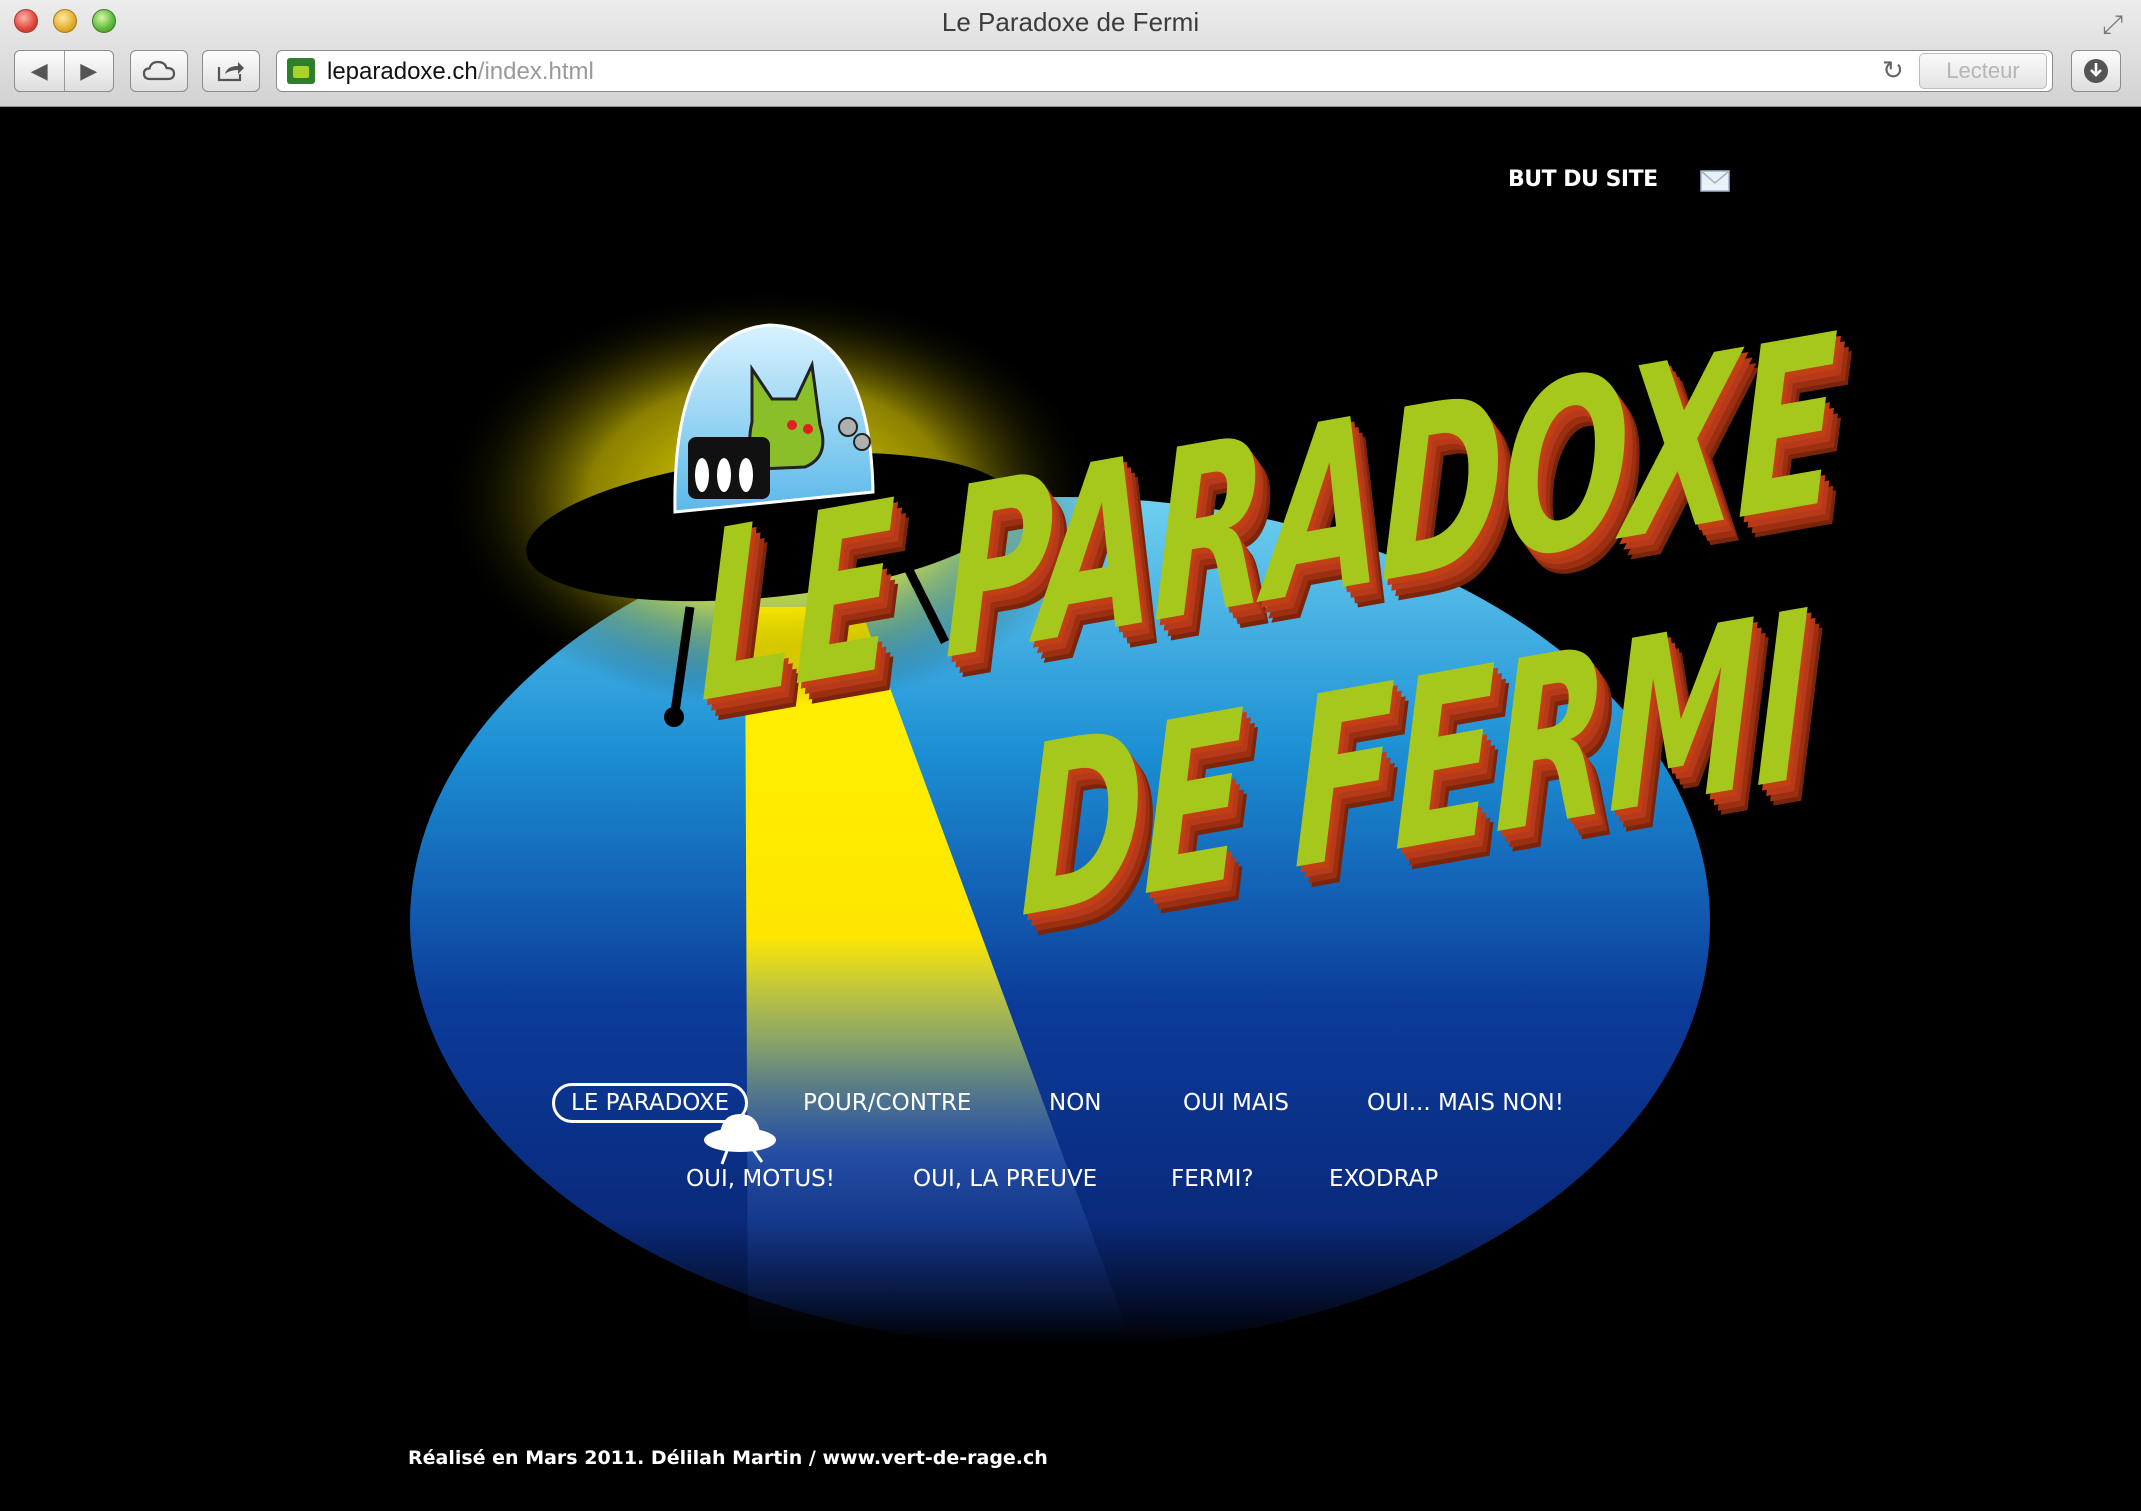 Image resolution: width=2141 pixels, height=1511 pixels. I want to click on site-favicon, so click(301, 71).